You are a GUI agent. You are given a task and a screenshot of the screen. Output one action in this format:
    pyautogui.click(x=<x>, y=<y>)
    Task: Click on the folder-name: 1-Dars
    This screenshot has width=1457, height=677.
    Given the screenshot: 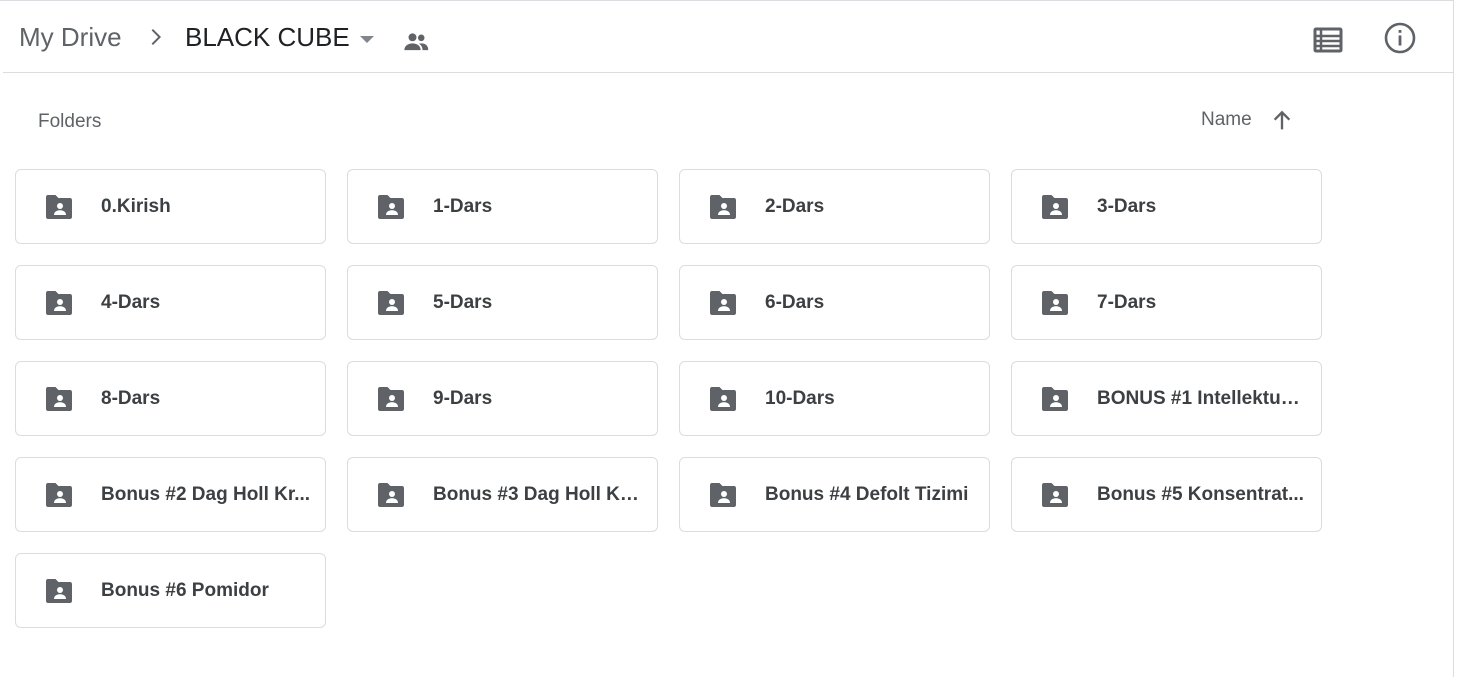 What is the action you would take?
    pyautogui.click(x=463, y=206)
    